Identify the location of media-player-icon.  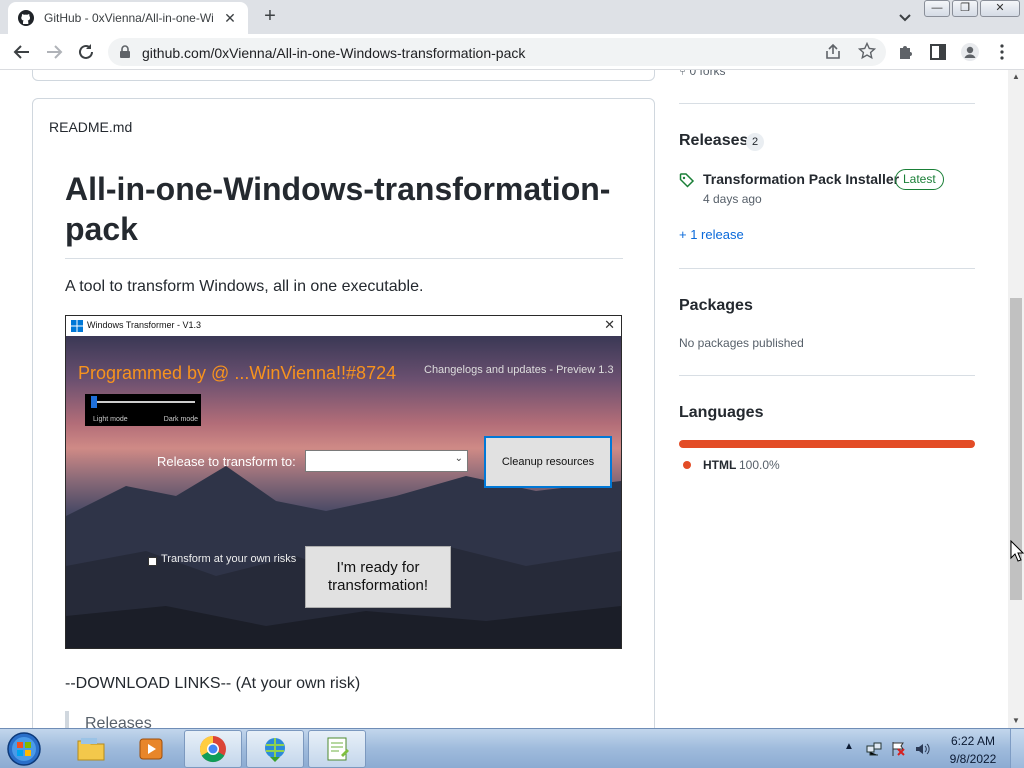
(151, 749).